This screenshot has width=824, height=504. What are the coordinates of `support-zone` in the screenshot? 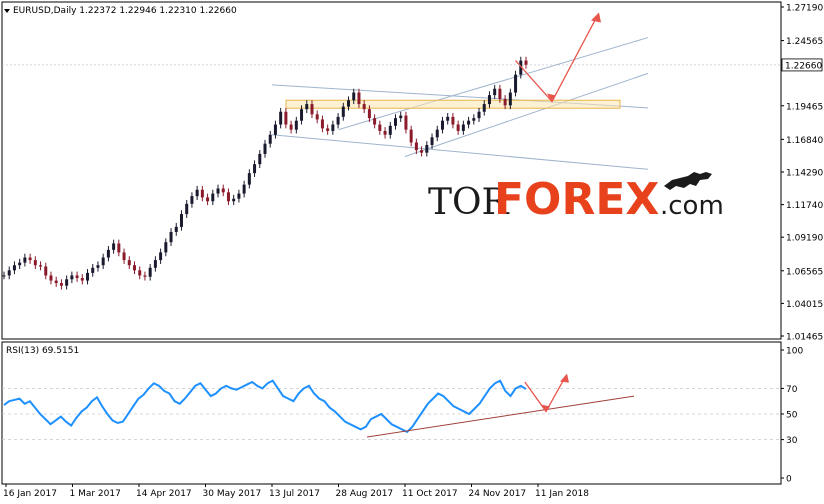 It's located at (453, 104).